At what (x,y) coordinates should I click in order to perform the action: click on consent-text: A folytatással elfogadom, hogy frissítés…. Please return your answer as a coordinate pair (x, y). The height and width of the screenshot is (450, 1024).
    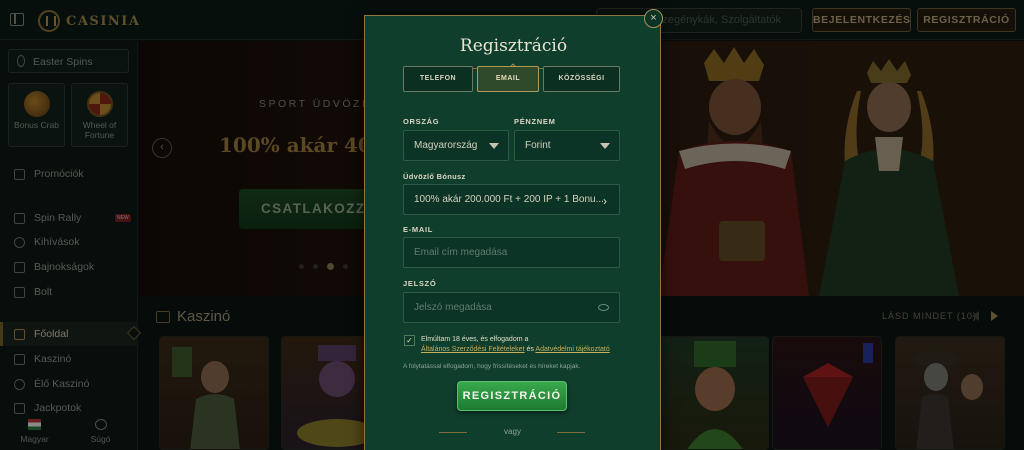
    Looking at the image, I should click on (492, 366).